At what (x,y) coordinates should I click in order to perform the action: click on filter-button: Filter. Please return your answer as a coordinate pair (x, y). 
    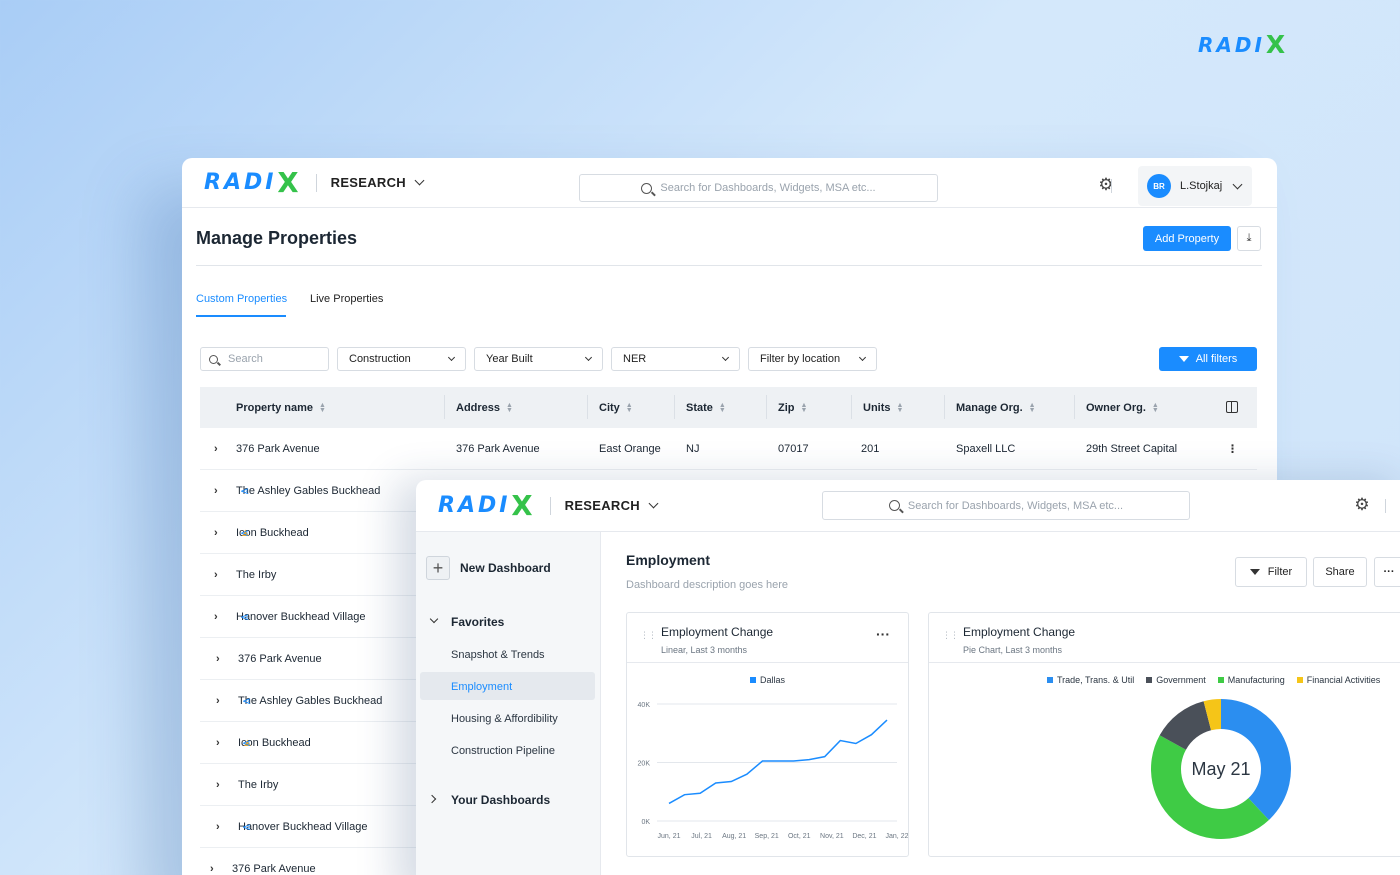
    Looking at the image, I should click on (1271, 572).